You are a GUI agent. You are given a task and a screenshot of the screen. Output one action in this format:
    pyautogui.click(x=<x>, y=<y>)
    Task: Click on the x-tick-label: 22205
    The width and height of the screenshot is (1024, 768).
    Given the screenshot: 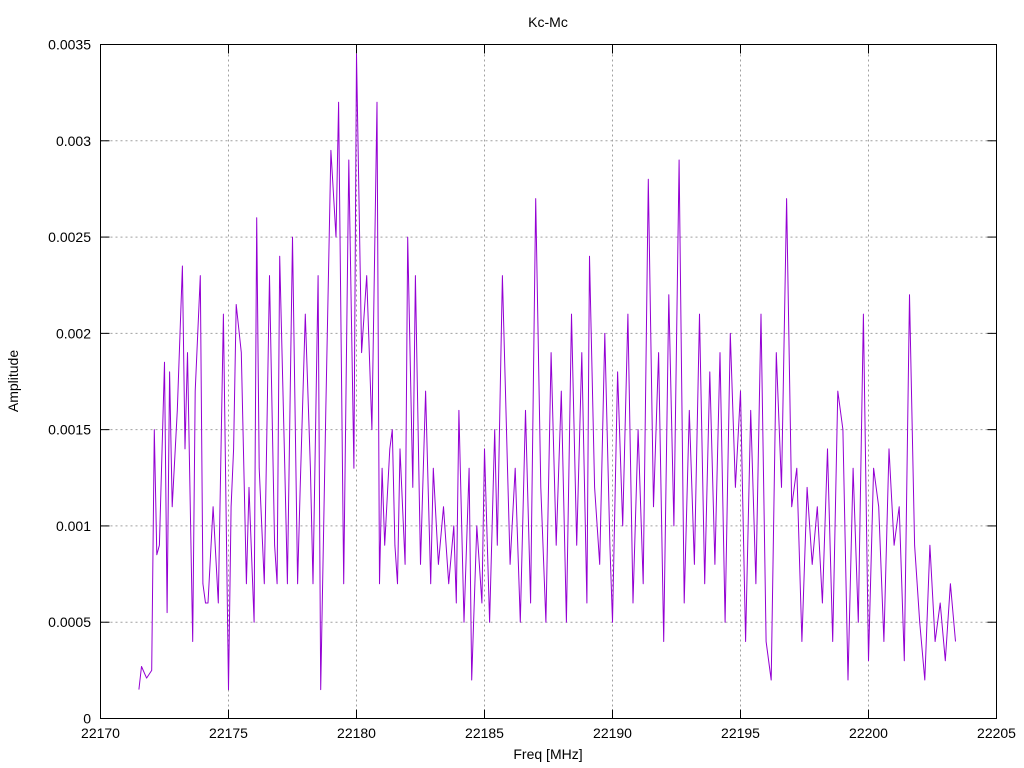 What is the action you would take?
    pyautogui.click(x=996, y=733)
    